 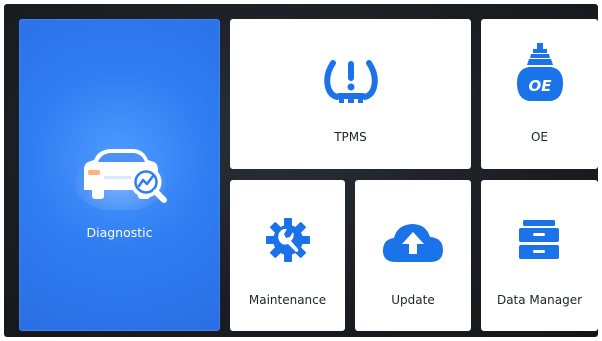 I want to click on oe-tile: OE OE, so click(x=539, y=94).